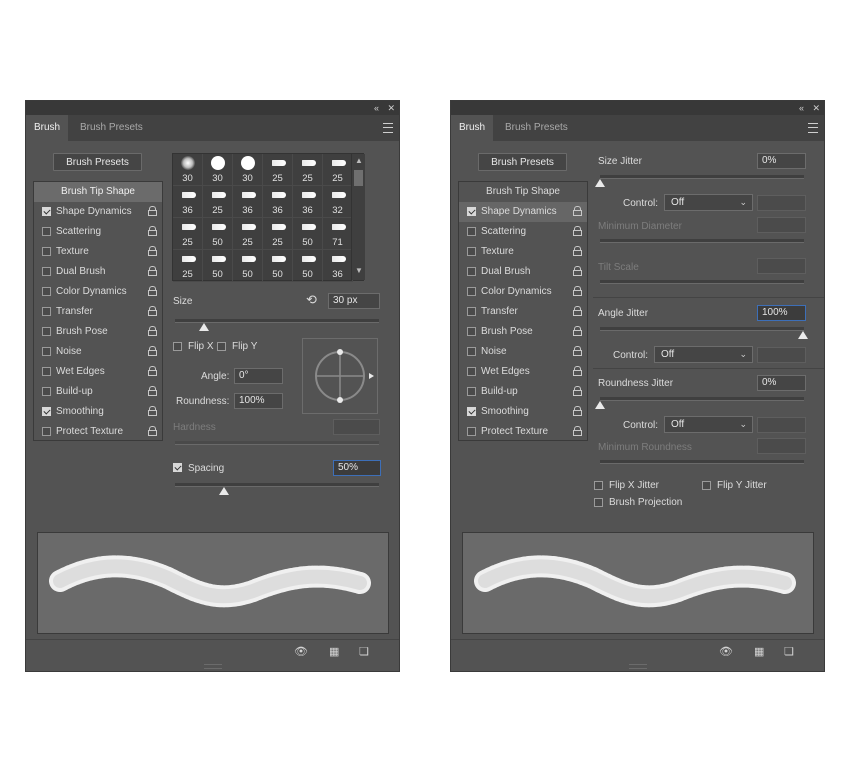 The image size is (850, 773). I want to click on spacing-slider-track, so click(277, 485).